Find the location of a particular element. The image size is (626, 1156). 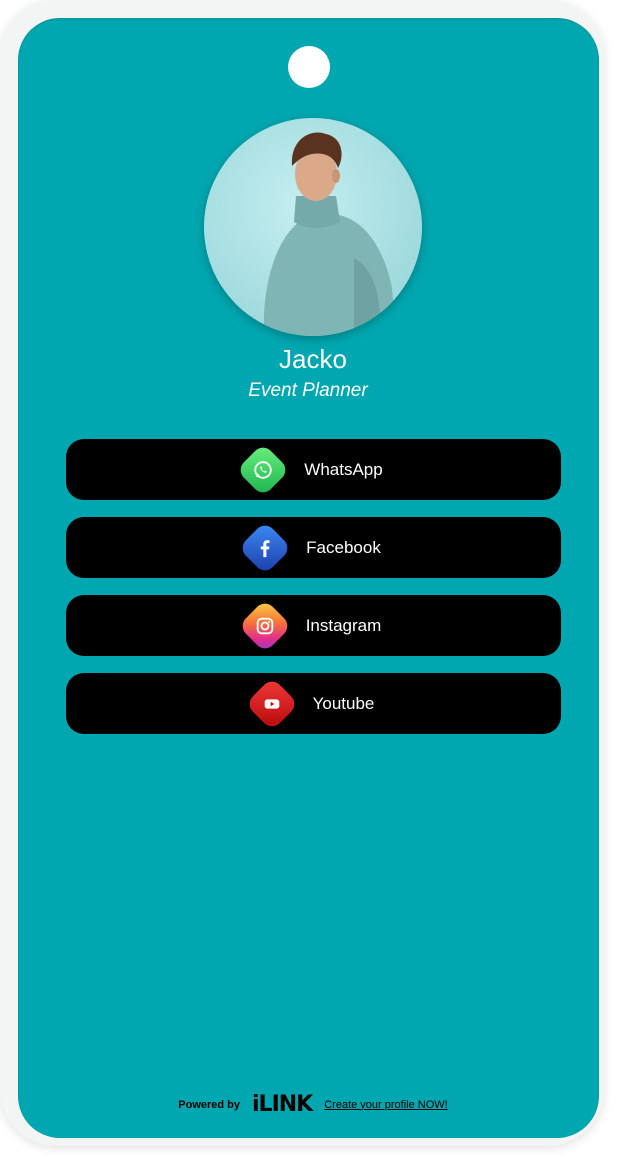

youtube-label: Youtube is located at coordinates (343, 703).